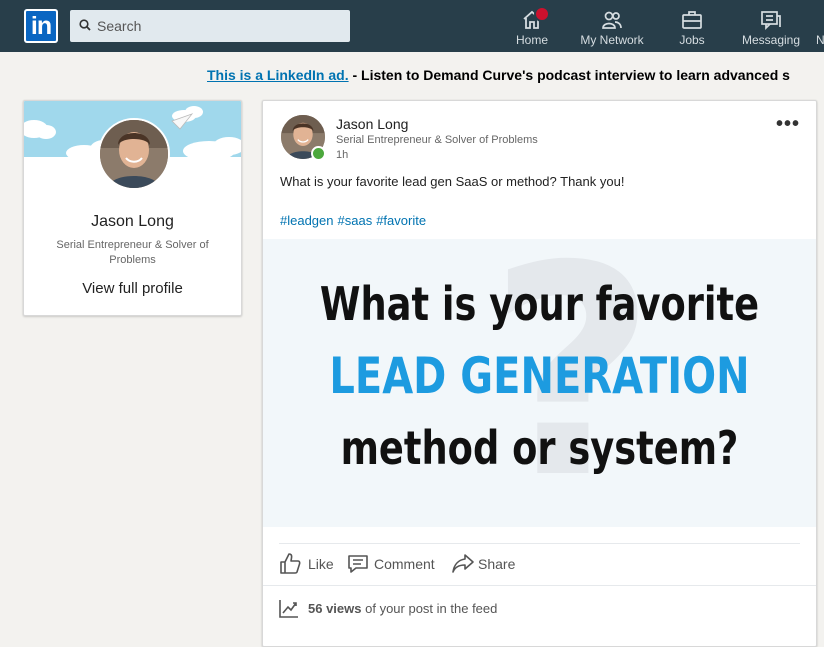  I want to click on post-hashtags: #leadgen #saas #favorite, so click(355, 220).